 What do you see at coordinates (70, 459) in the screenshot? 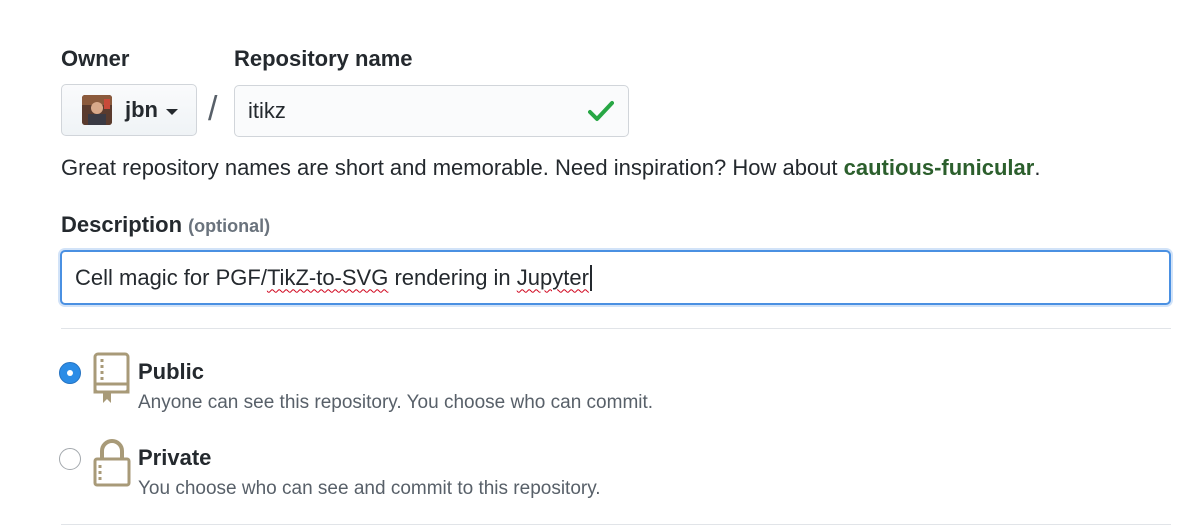
I see `private-radio` at bounding box center [70, 459].